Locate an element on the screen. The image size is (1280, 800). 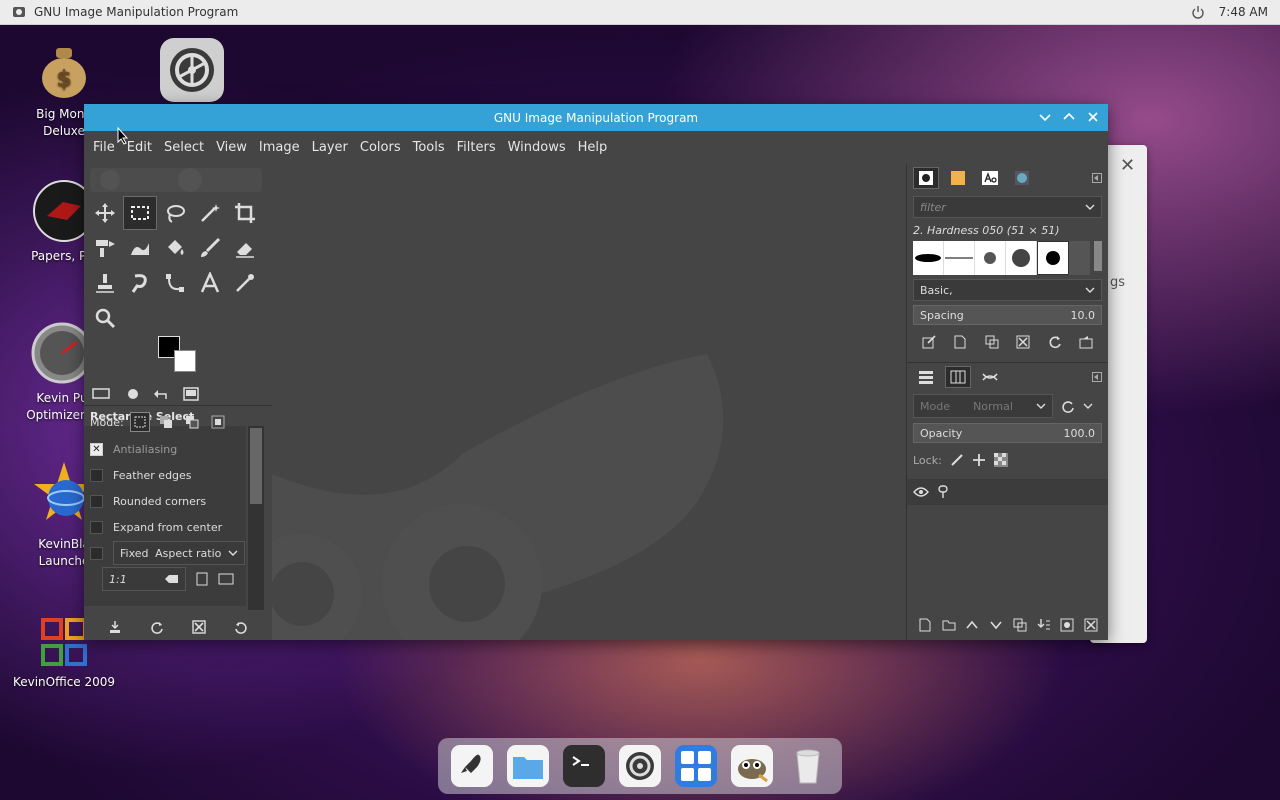
active-app-name: GNU Image Manipulation Program is located at coordinates (136, 12).